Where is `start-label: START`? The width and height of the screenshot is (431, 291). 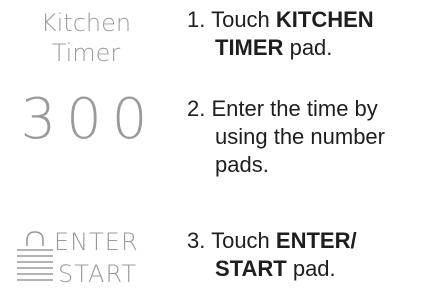
start-label: START is located at coordinates (98, 274).